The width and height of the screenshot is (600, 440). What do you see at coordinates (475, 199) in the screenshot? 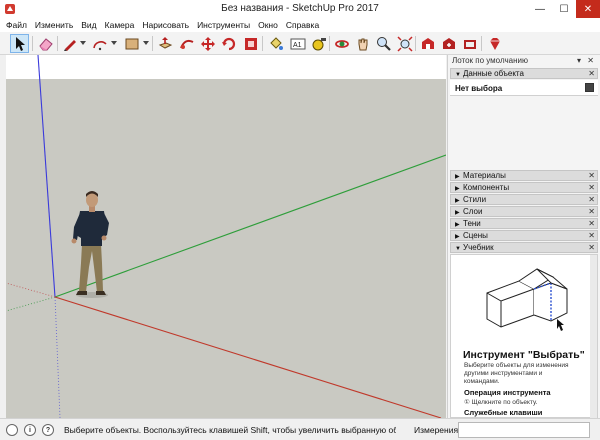
I see `panel-label: Стили` at bounding box center [475, 199].